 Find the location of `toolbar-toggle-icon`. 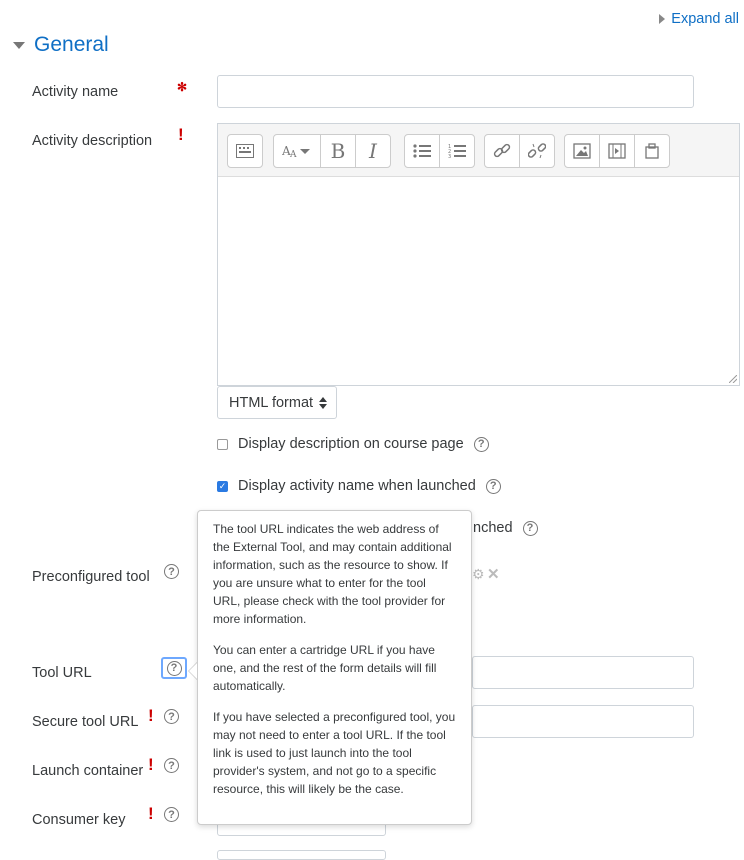

toolbar-toggle-icon is located at coordinates (245, 151).